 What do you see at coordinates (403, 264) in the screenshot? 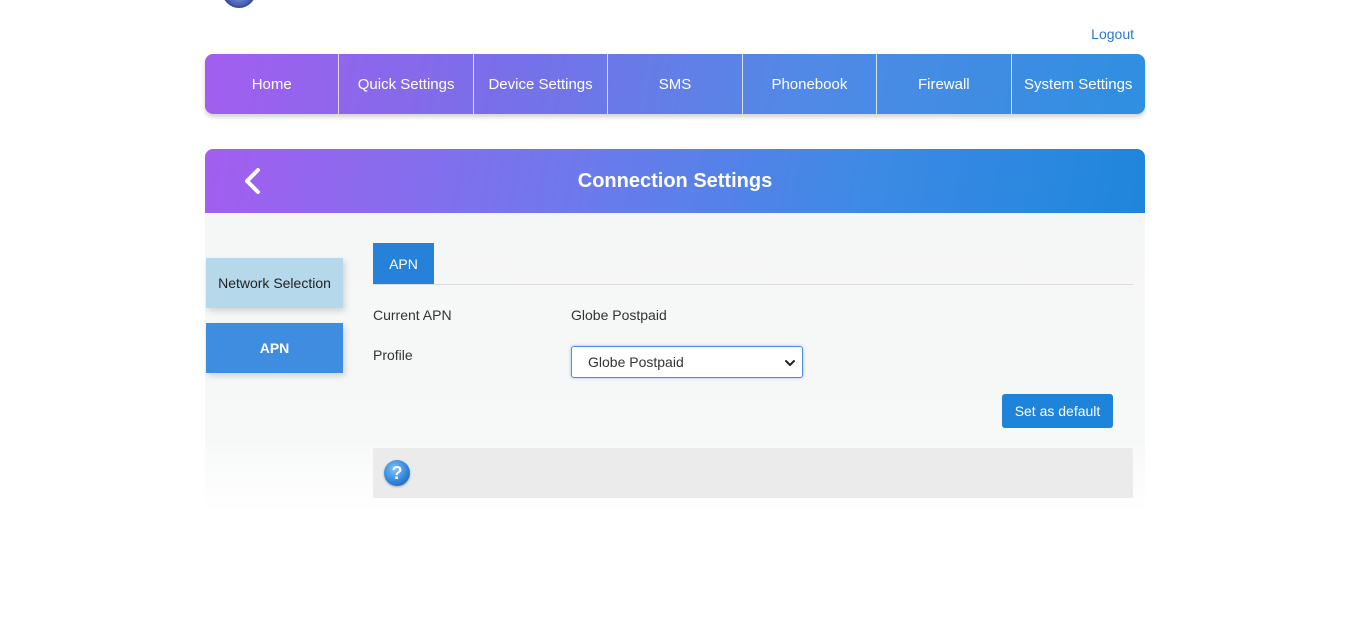
I see `tab-apn: APN` at bounding box center [403, 264].